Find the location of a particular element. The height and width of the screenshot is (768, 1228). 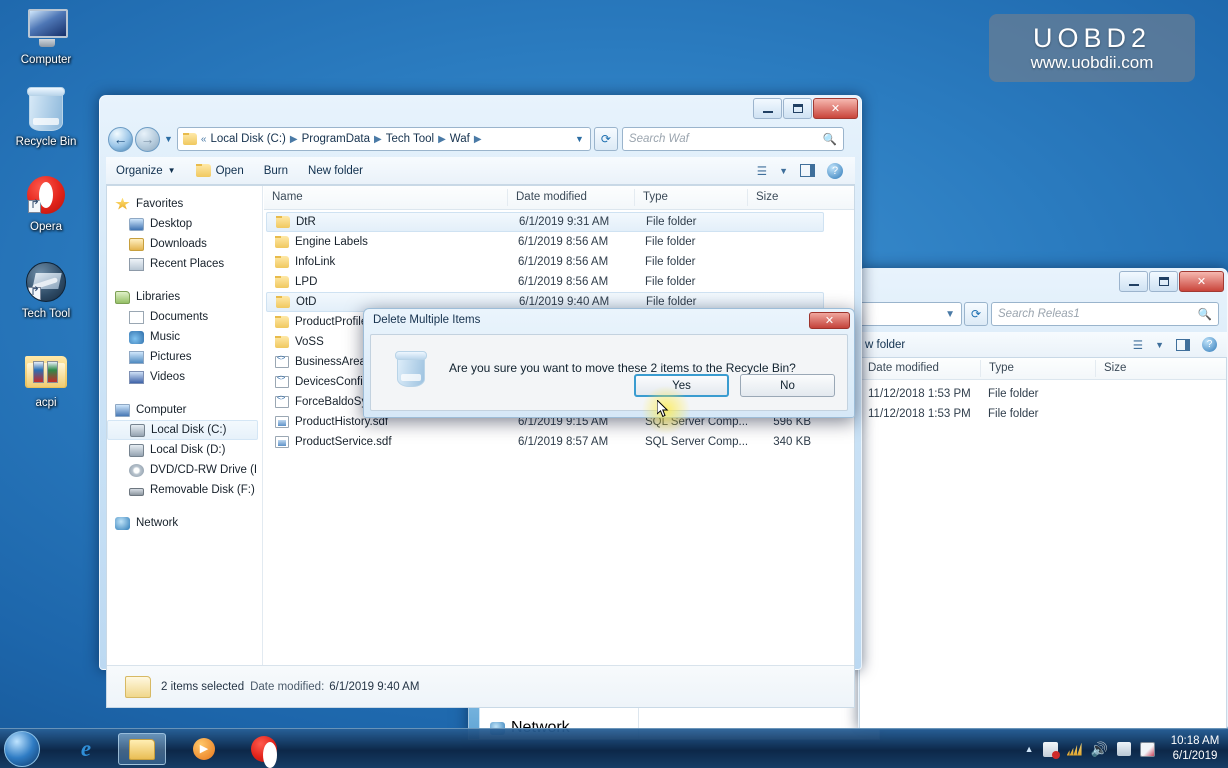

taskbar-item-windows-explorer is located at coordinates (142, 749).